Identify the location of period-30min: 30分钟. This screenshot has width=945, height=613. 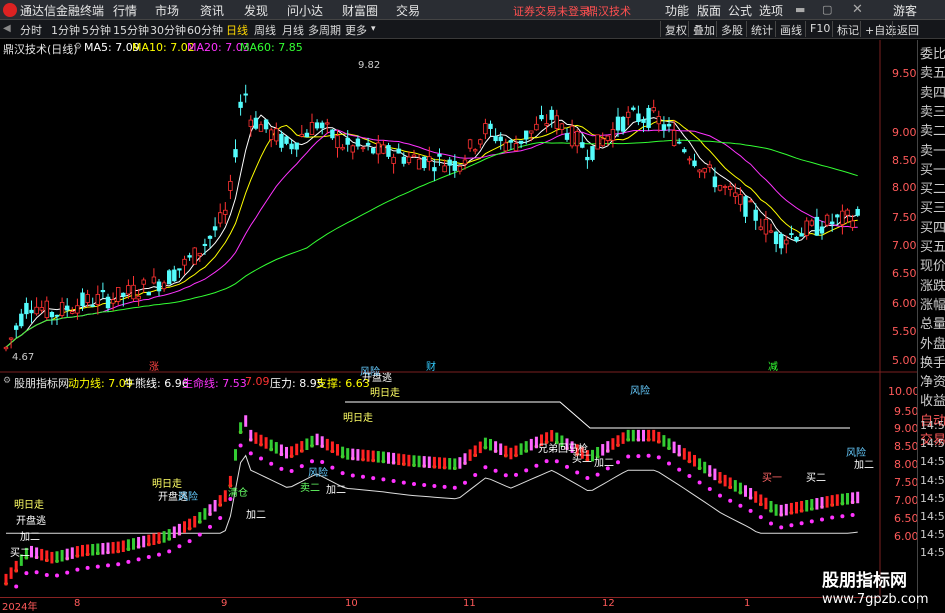
(168, 30).